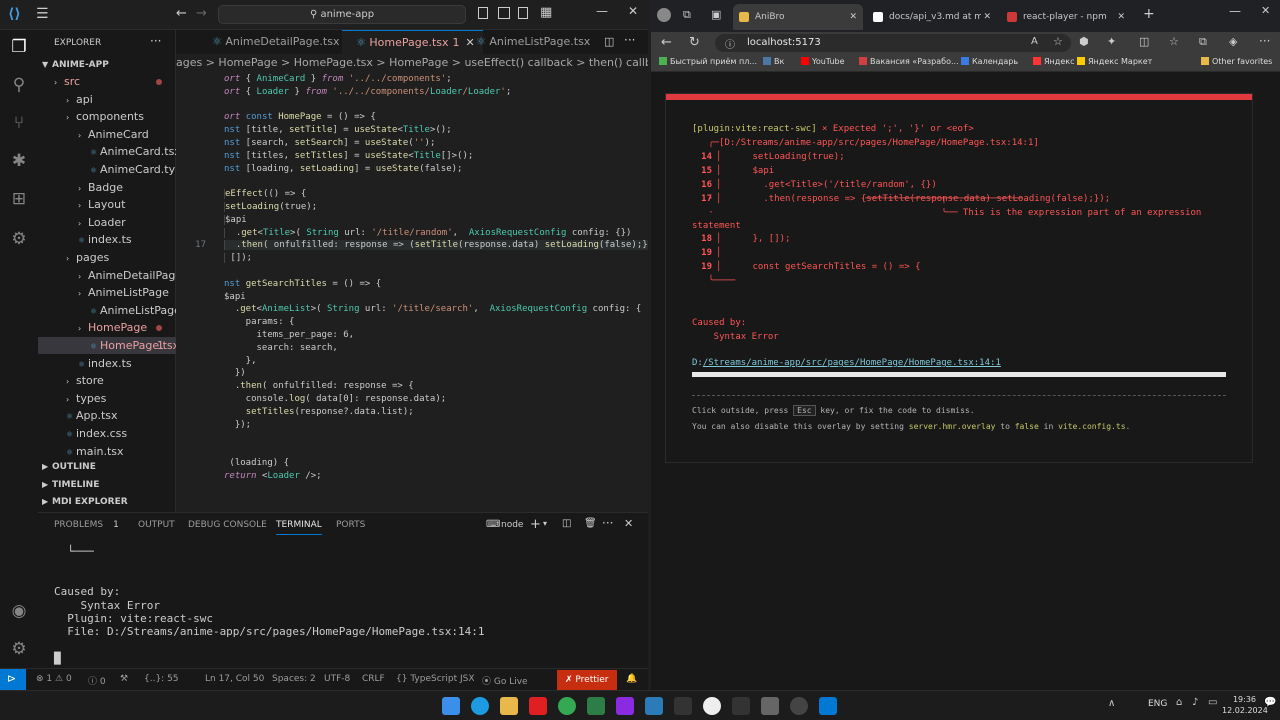  I want to click on split-terminal-icon: ◫, so click(566, 523).